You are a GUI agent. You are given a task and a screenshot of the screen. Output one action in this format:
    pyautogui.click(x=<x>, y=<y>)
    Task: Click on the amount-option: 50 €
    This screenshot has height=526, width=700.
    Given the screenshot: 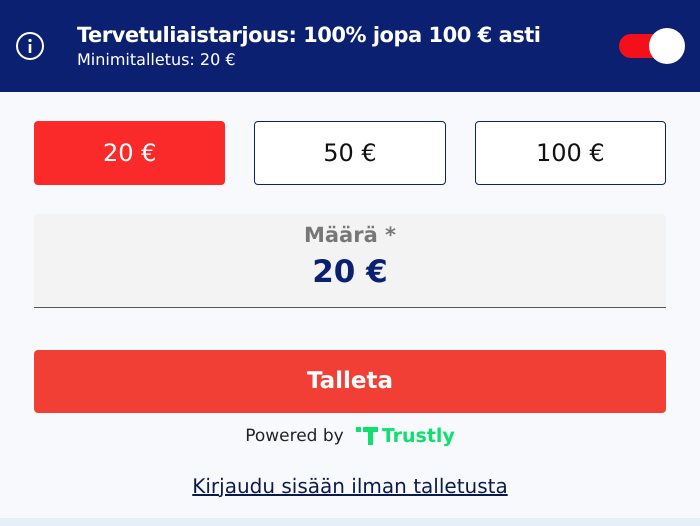 What is the action you would take?
    pyautogui.click(x=350, y=153)
    